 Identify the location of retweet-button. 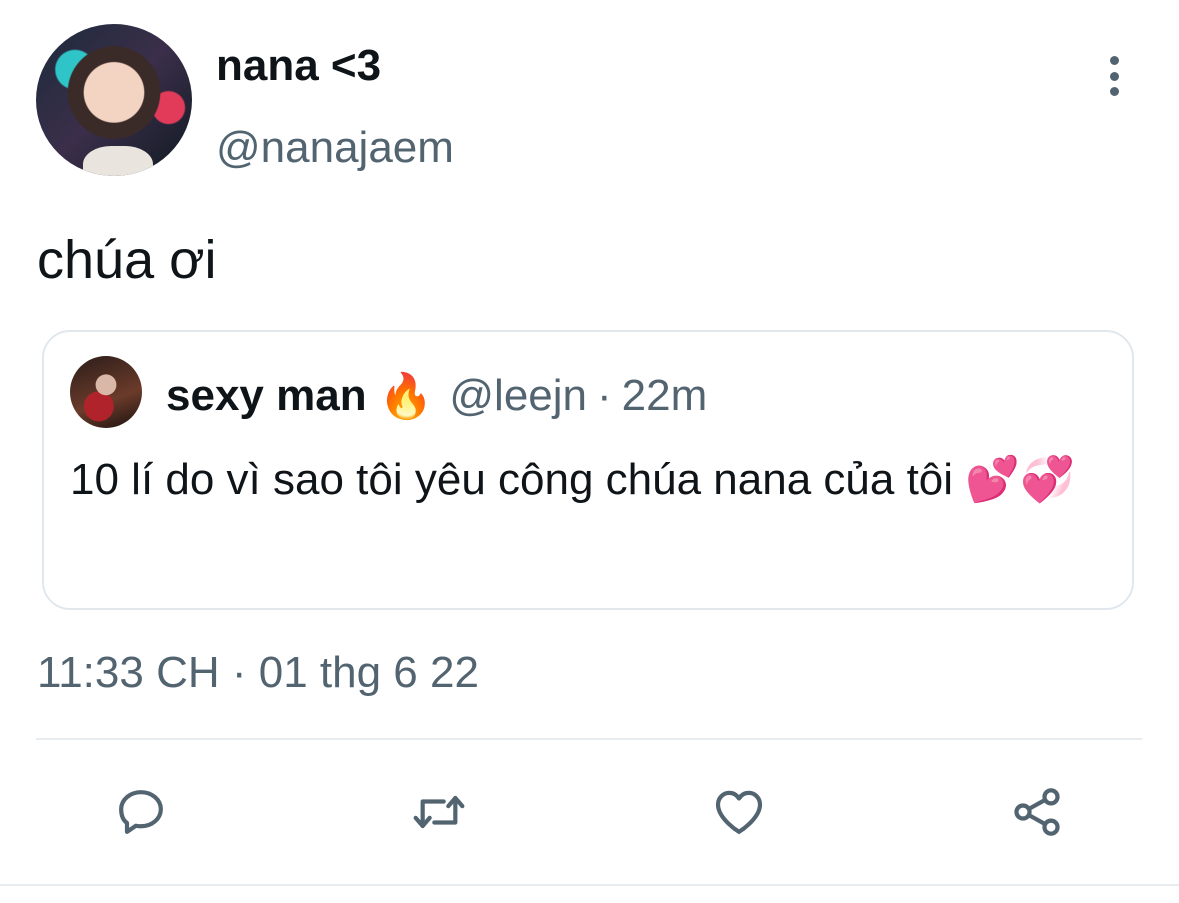
(439, 812).